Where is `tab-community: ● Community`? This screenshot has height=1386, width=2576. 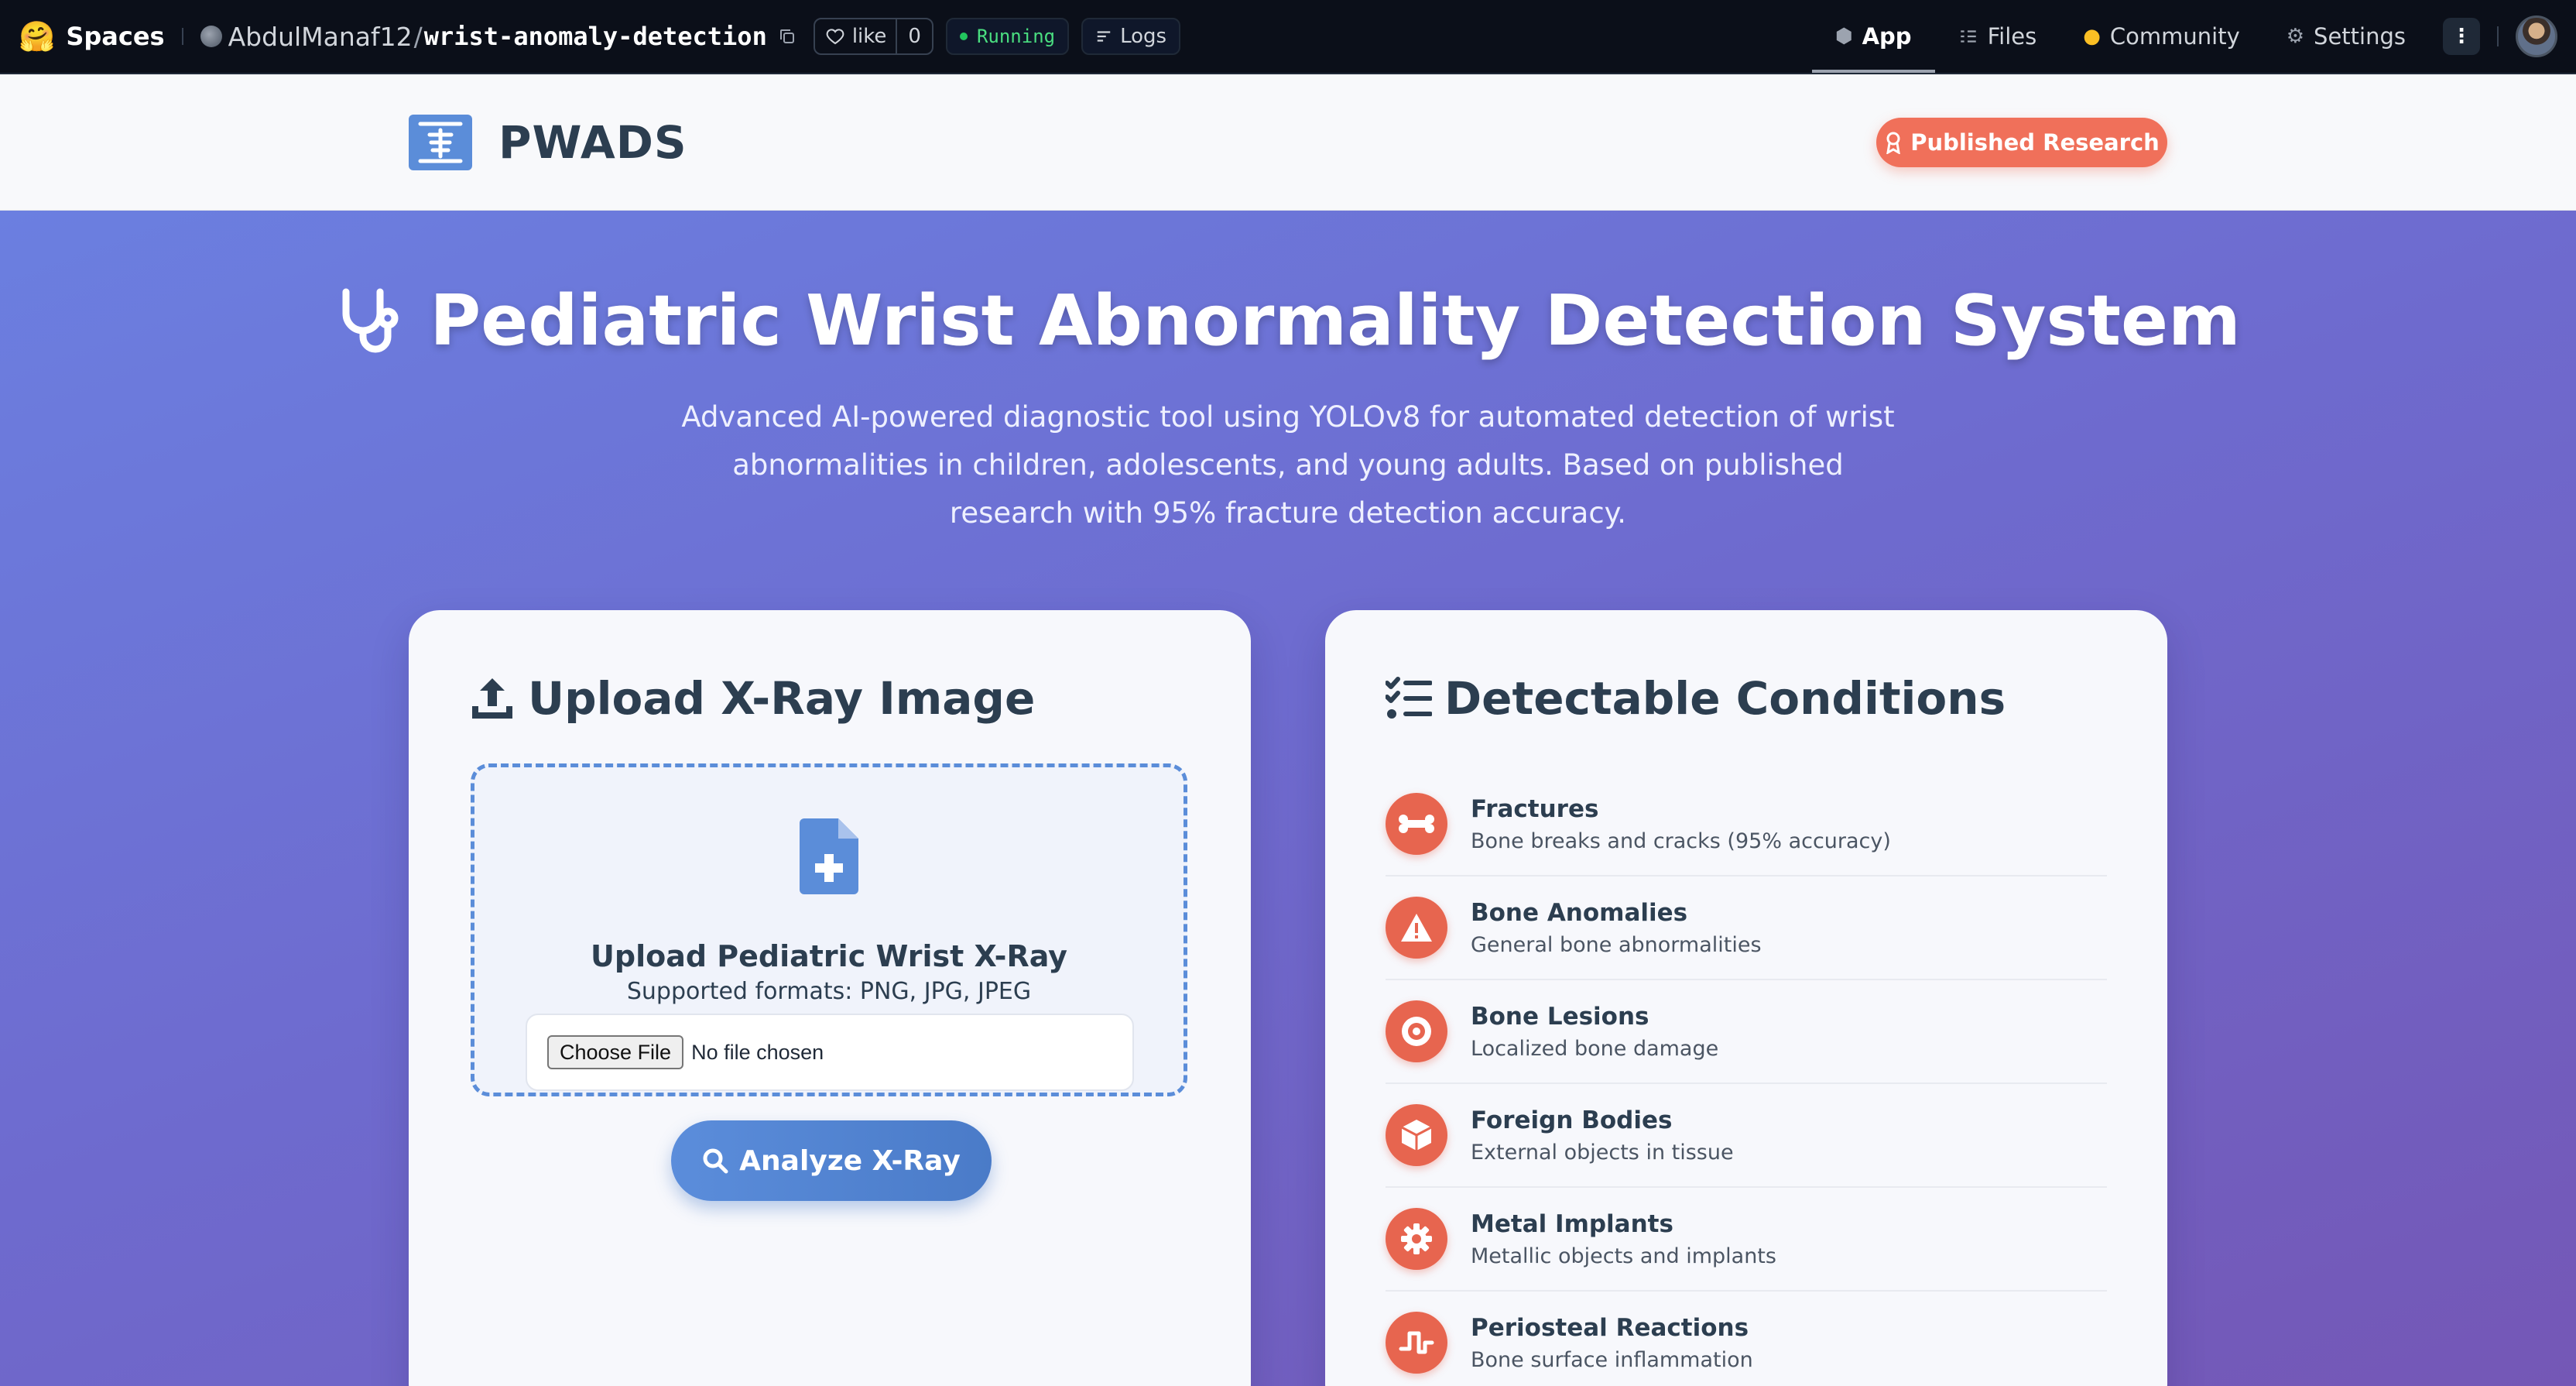 tab-community: ● Community is located at coordinates (2161, 36).